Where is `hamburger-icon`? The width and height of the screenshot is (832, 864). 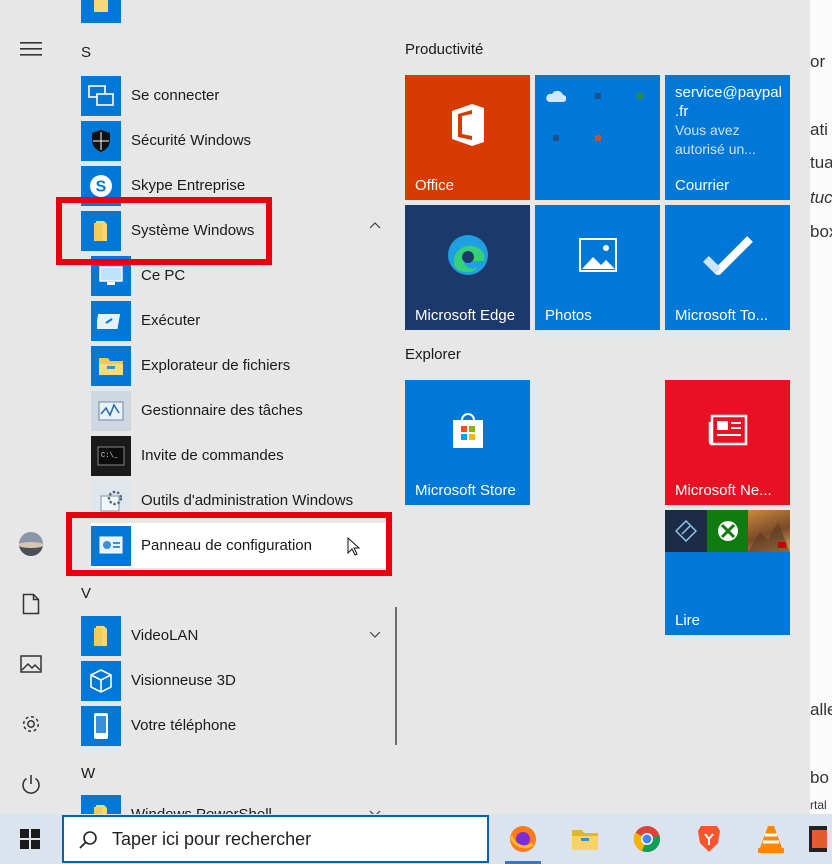
hamburger-icon is located at coordinates (31, 49).